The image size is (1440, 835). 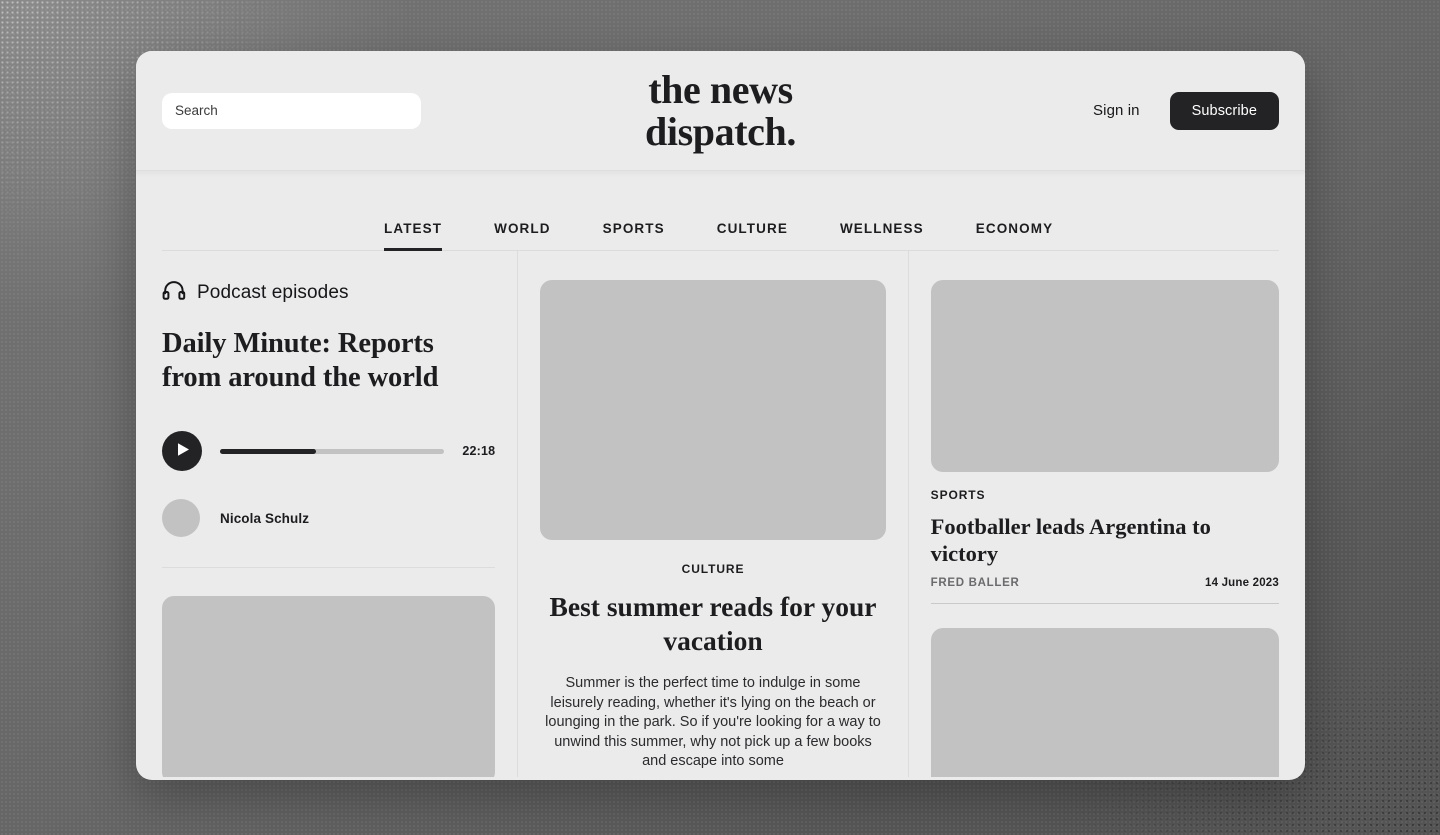 I want to click on sign-in-link: Sign in, so click(x=1116, y=110).